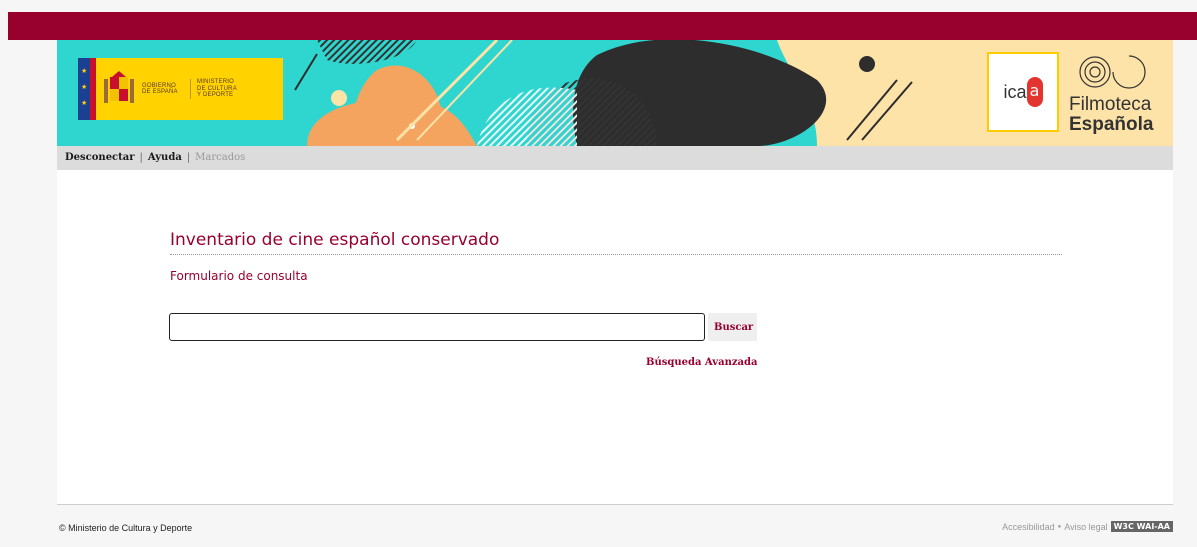 The width and height of the screenshot is (1197, 547). Describe the element at coordinates (615, 158) in the screenshot. I see `user-nav-bar: Desconectar | Ayuda | Marcados` at that location.